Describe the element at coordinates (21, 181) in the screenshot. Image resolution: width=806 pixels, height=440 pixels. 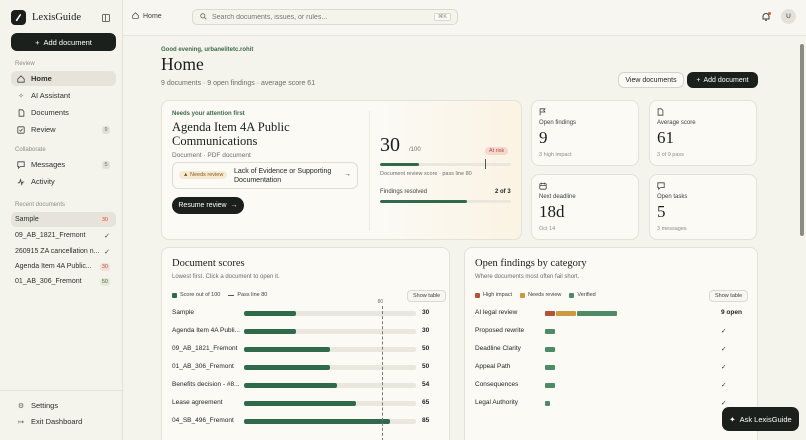
I see `activity-icon` at that location.